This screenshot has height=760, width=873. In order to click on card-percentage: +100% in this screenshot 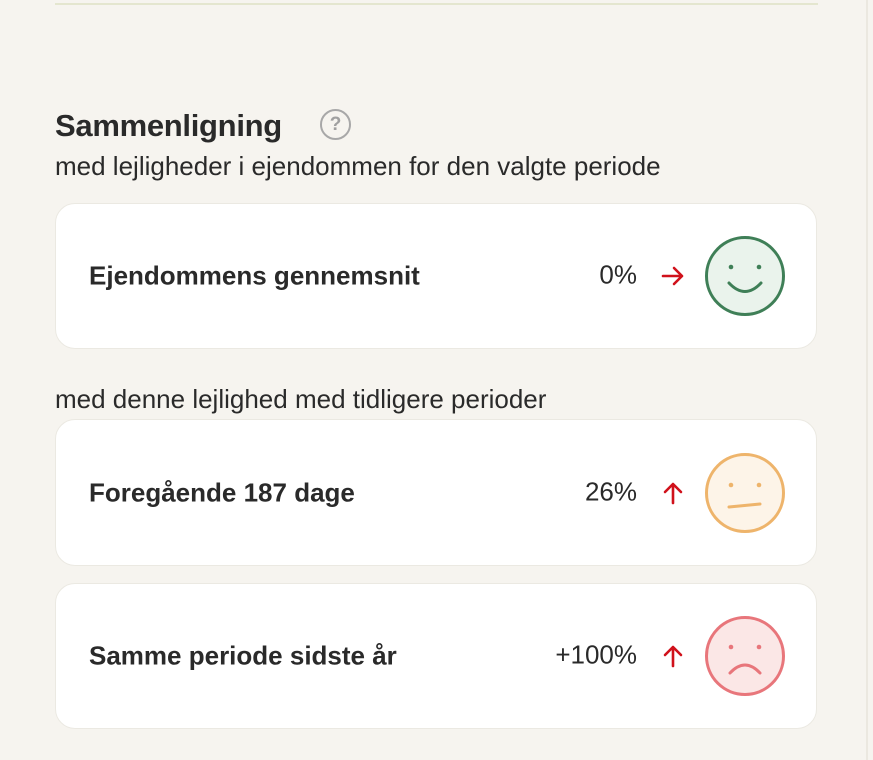, I will do `click(596, 654)`.